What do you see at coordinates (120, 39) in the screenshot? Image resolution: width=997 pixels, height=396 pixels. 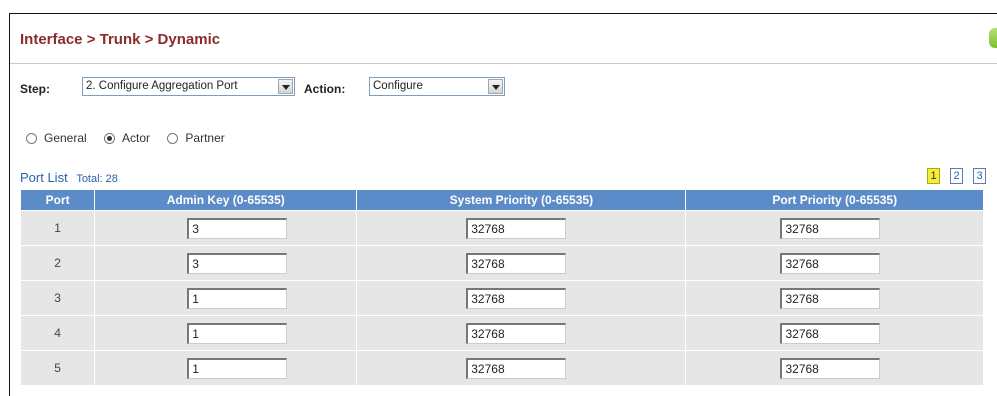 I see `page-title: Interface > Trunk > Dynamic` at bounding box center [120, 39].